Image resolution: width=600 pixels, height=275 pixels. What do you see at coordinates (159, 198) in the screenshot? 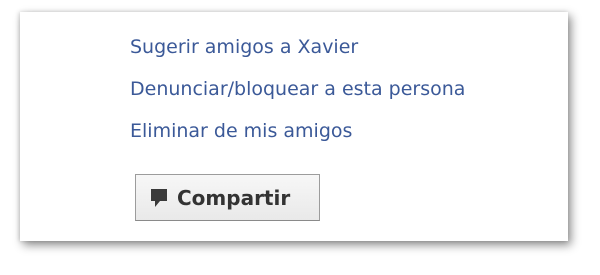
I see `comment-bubble-icon` at bounding box center [159, 198].